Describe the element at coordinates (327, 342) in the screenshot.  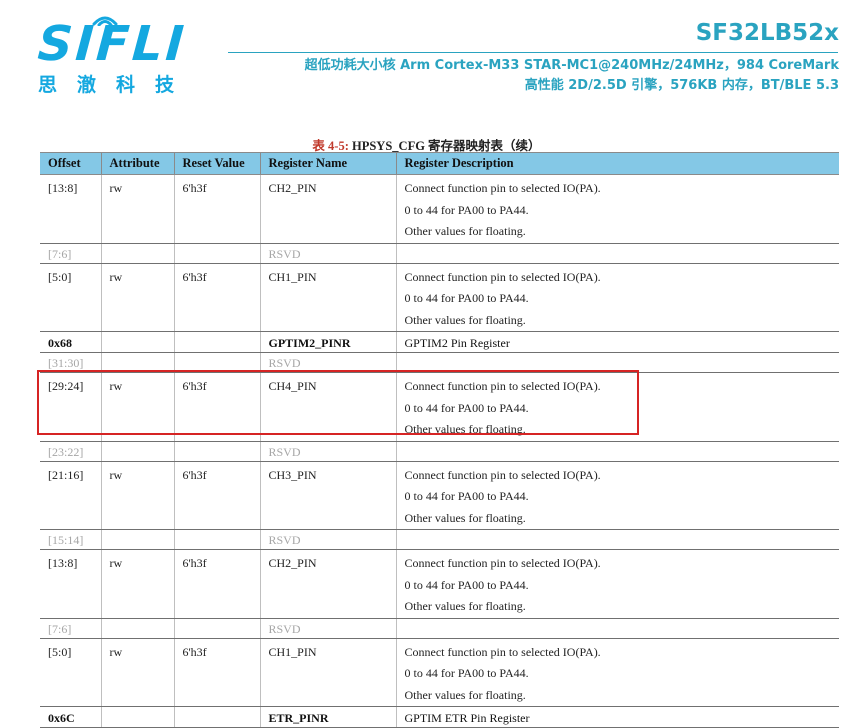
I see `register-name-cell: GPTIM2_PINR` at that location.